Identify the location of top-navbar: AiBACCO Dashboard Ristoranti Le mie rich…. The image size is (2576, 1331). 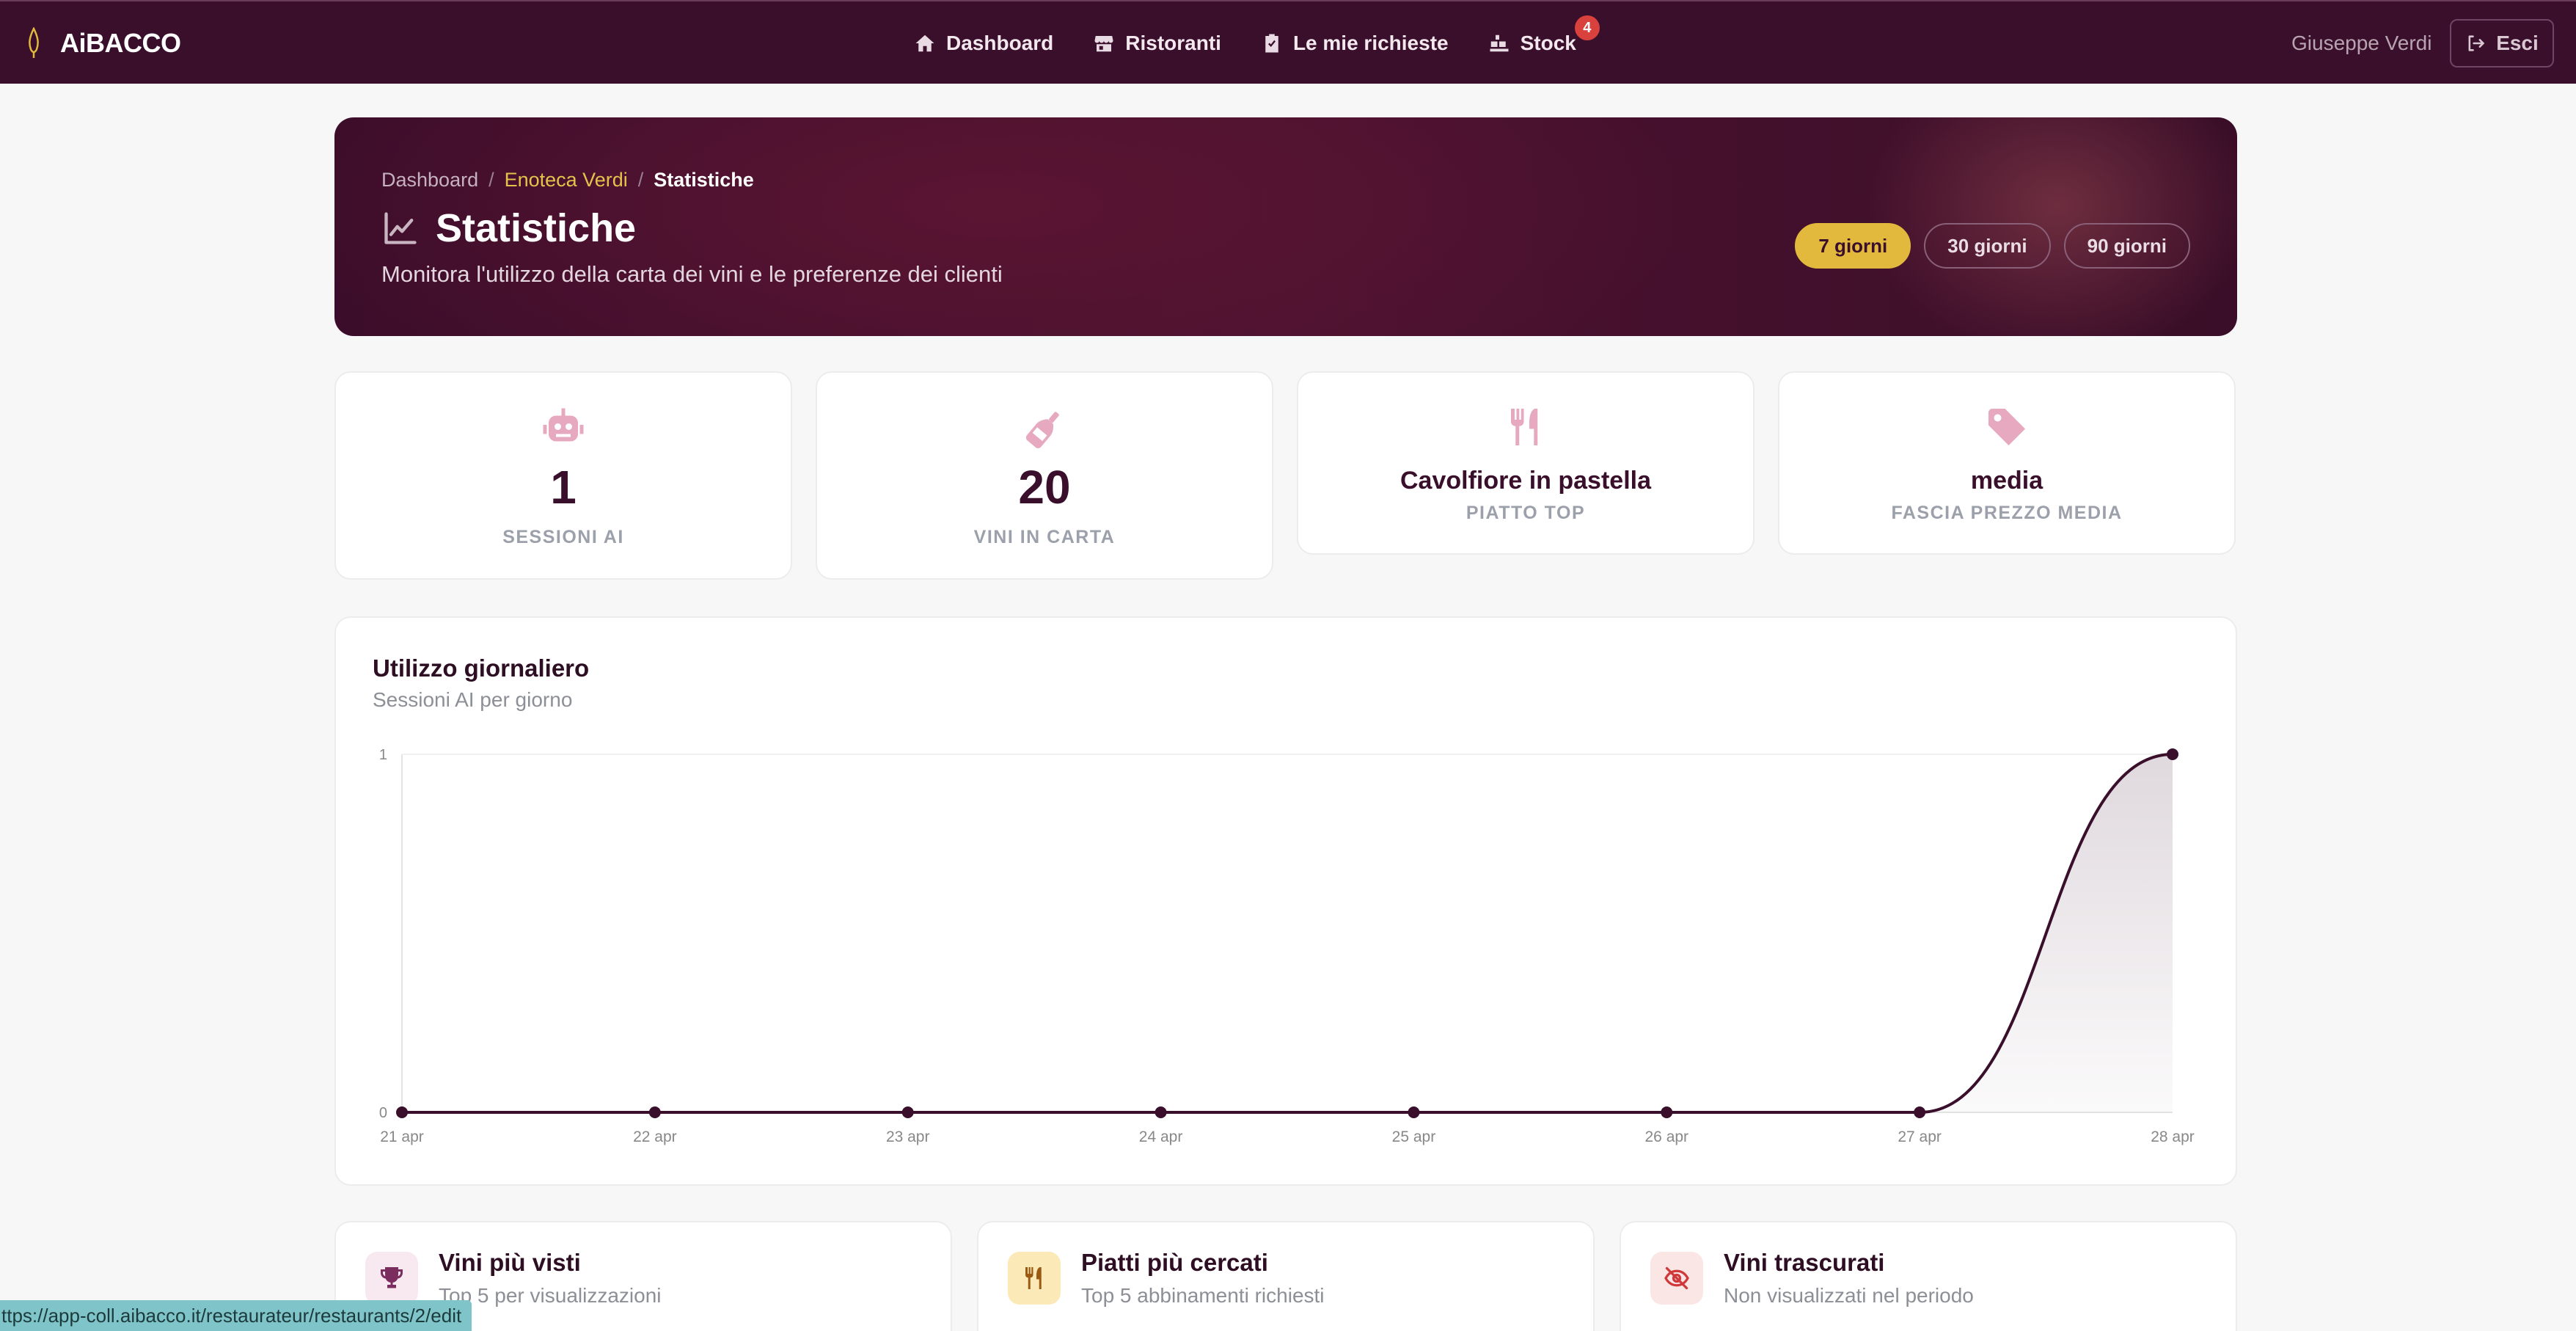
(1288, 42).